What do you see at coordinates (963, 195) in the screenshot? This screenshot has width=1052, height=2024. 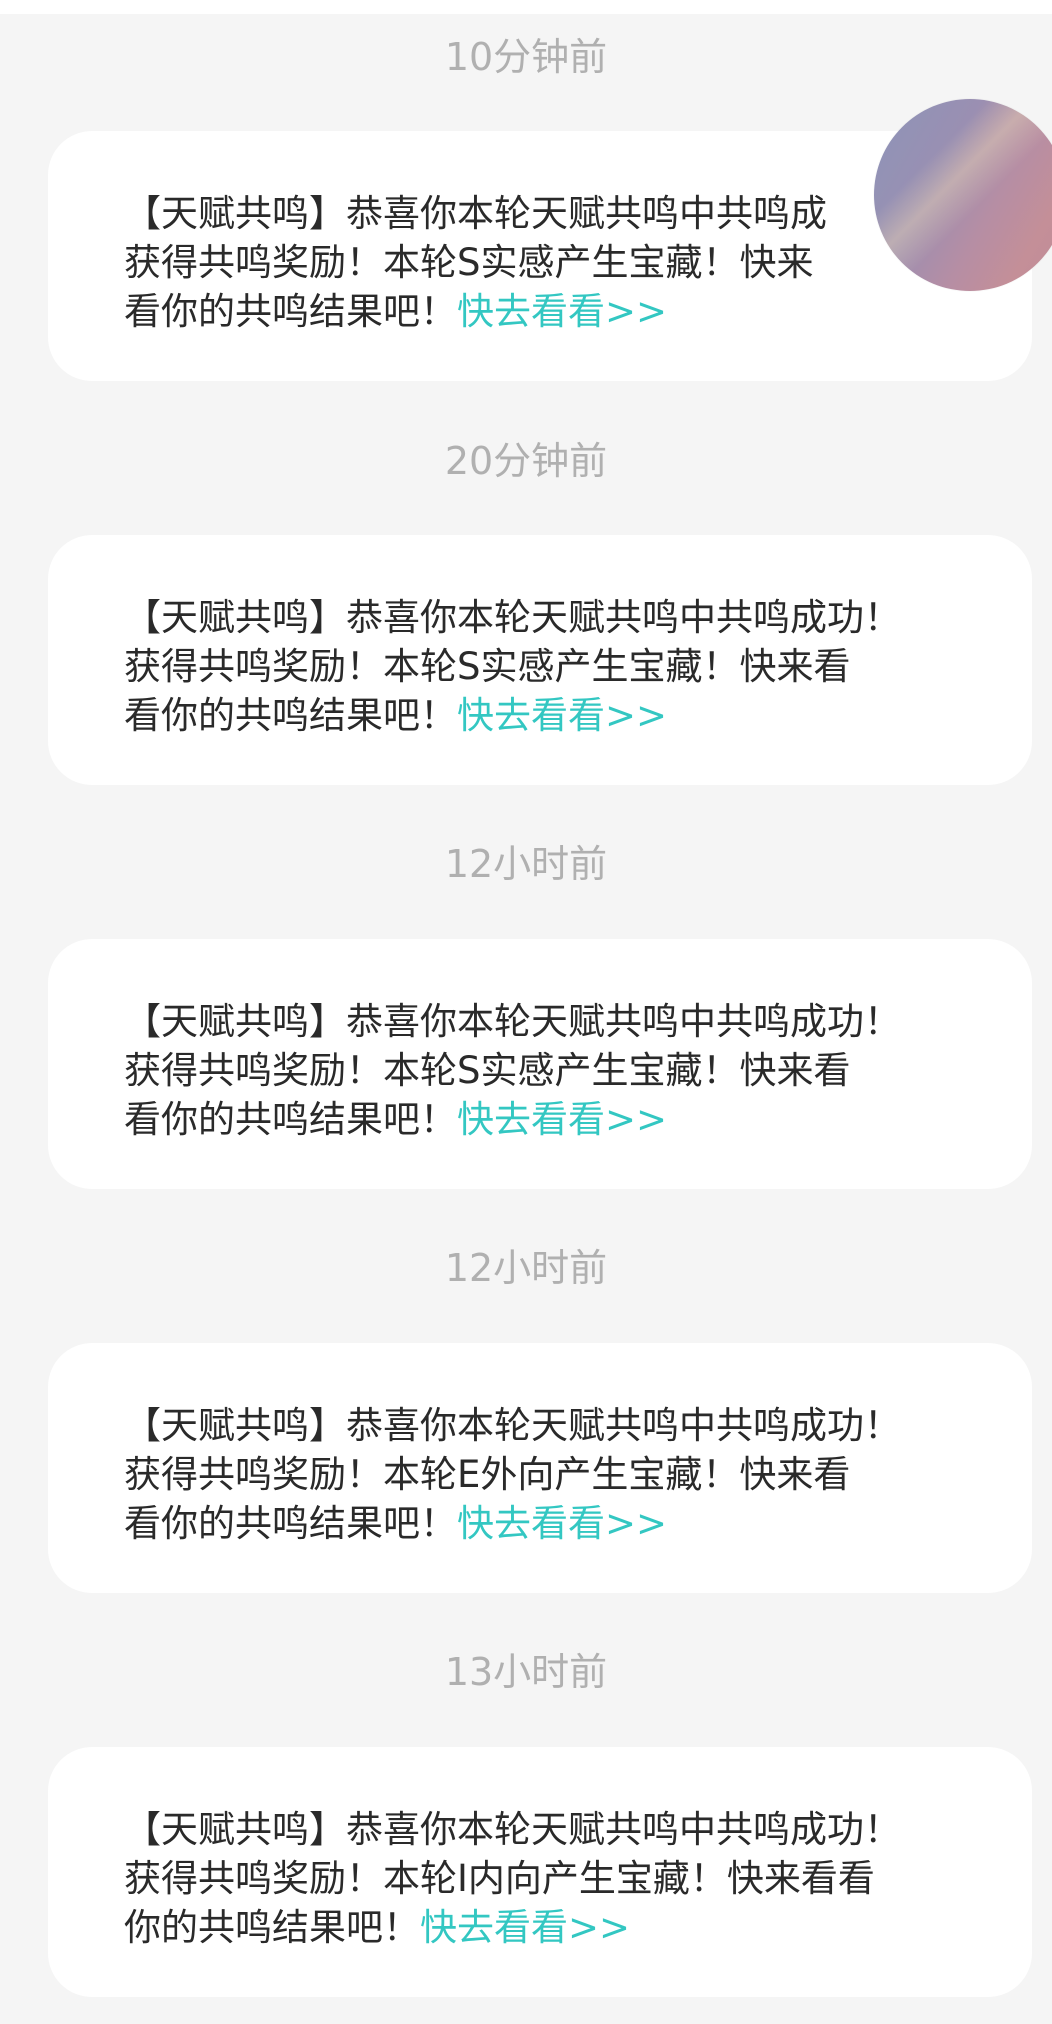 I see `floating-avatar-icon` at bounding box center [963, 195].